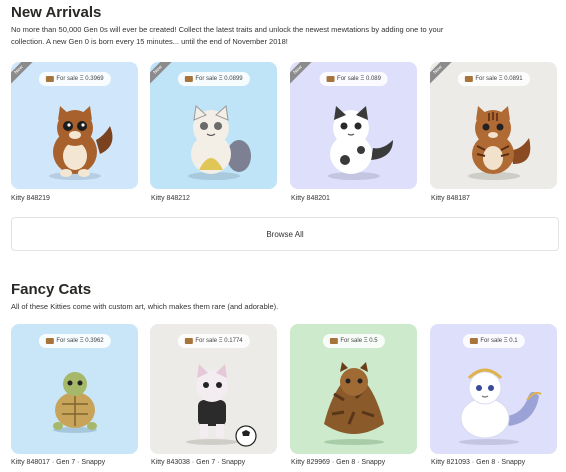  I want to click on kitty-name: Kitty 848017 · Gen 7 · Snappy, so click(58, 462).